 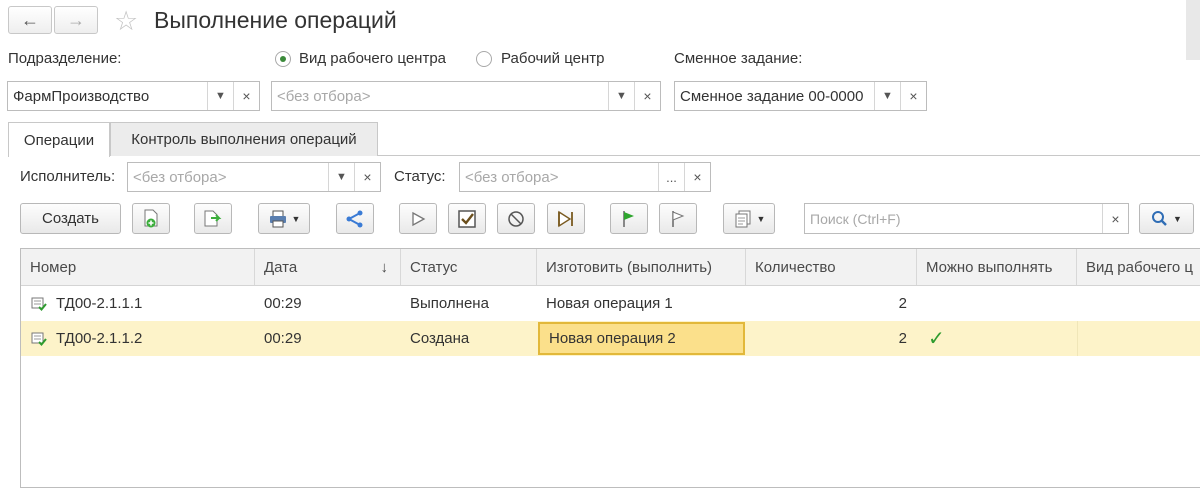 I want to click on search-menu-button: ▼, so click(x=1166, y=218).